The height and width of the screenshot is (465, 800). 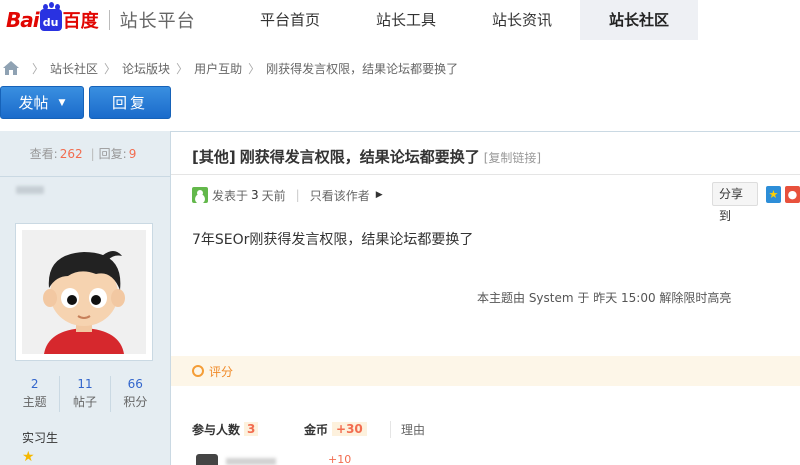 I want to click on rating-circle-icon, so click(x=198, y=371).